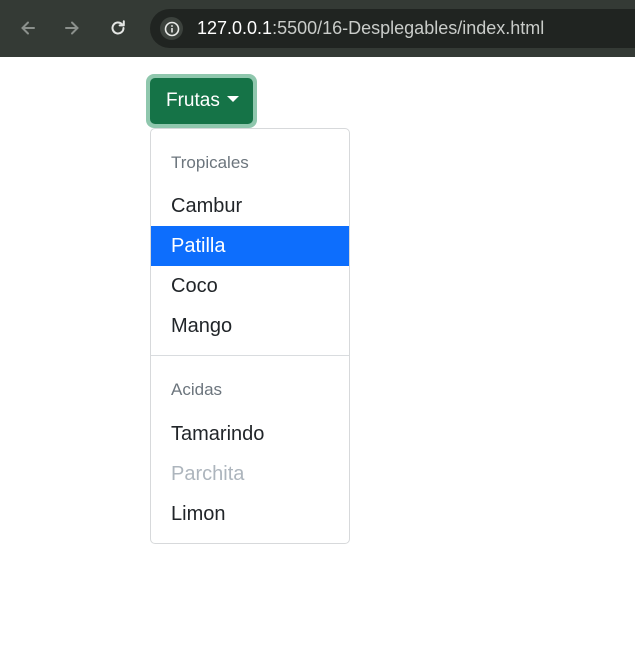 The height and width of the screenshot is (656, 635). I want to click on frutas-dropdown-button: Frutas, so click(201, 101).